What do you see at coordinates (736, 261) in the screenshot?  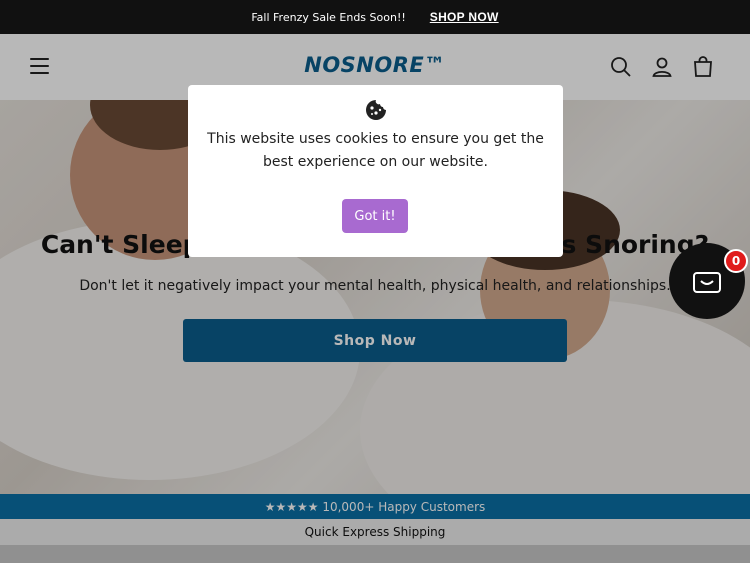 I see `cart-count-badge: 0` at bounding box center [736, 261].